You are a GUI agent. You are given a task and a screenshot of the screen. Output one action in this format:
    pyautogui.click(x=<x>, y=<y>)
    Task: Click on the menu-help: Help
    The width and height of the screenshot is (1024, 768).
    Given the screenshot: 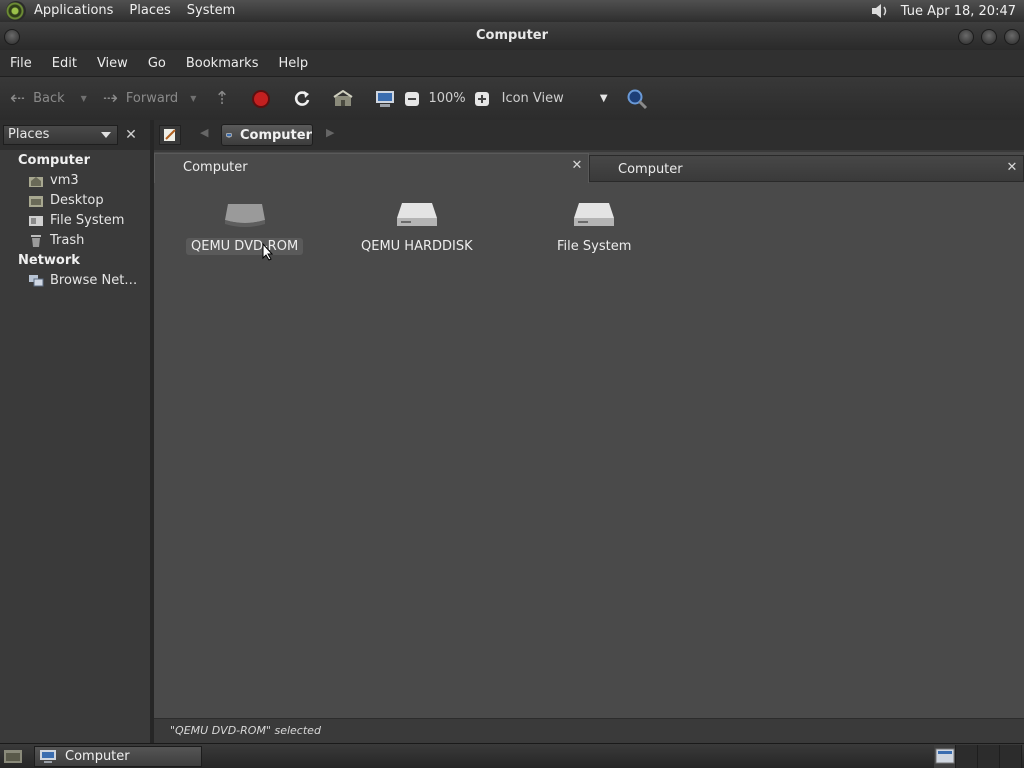 What is the action you would take?
    pyautogui.click(x=293, y=63)
    